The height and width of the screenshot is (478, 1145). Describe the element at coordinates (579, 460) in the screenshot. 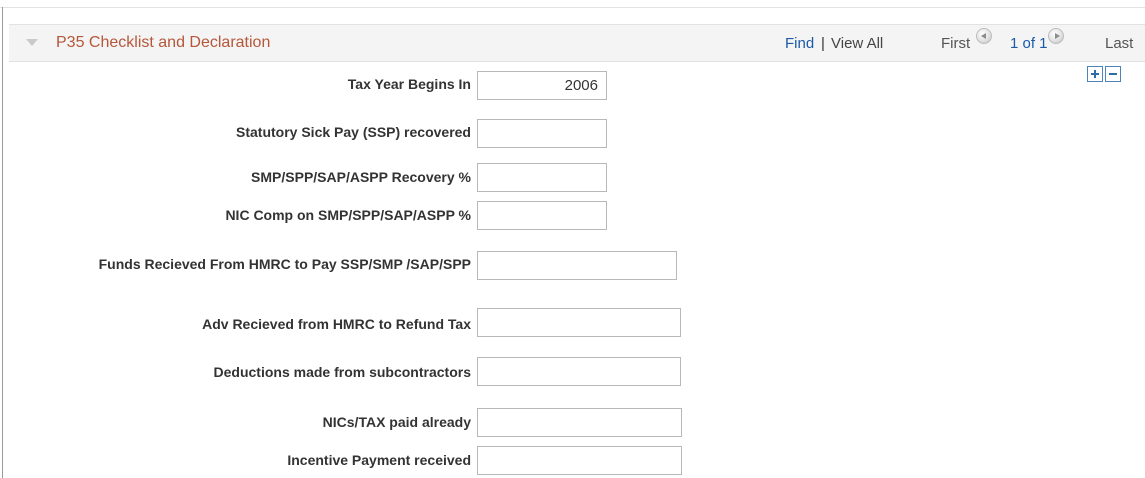

I see `incentive-payment-input` at that location.